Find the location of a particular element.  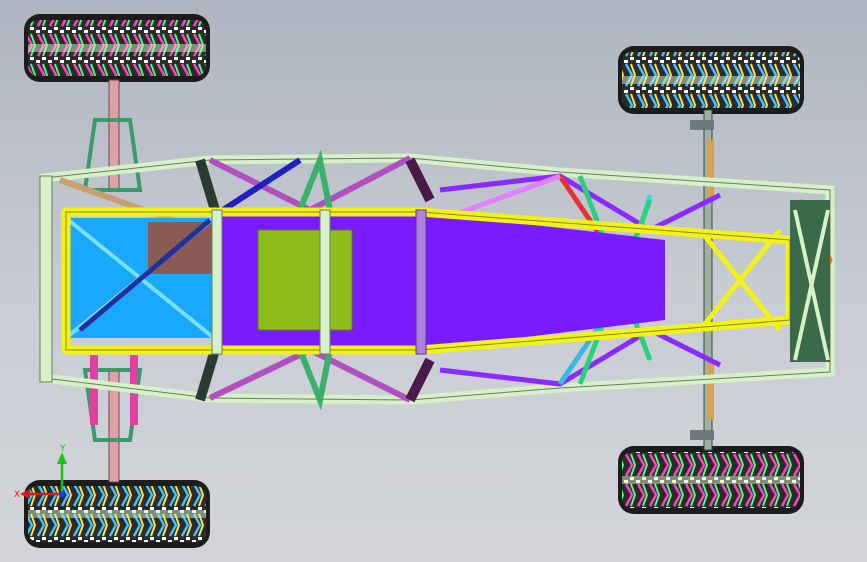

triad-y-label: Y is located at coordinates (62, 449).